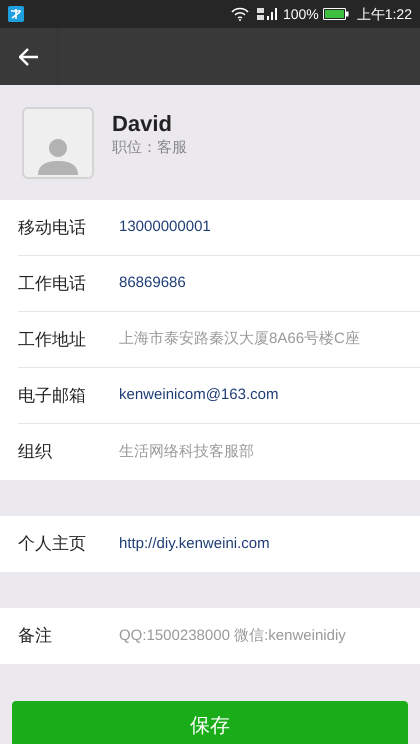  What do you see at coordinates (142, 123) in the screenshot?
I see `contact-name: David` at bounding box center [142, 123].